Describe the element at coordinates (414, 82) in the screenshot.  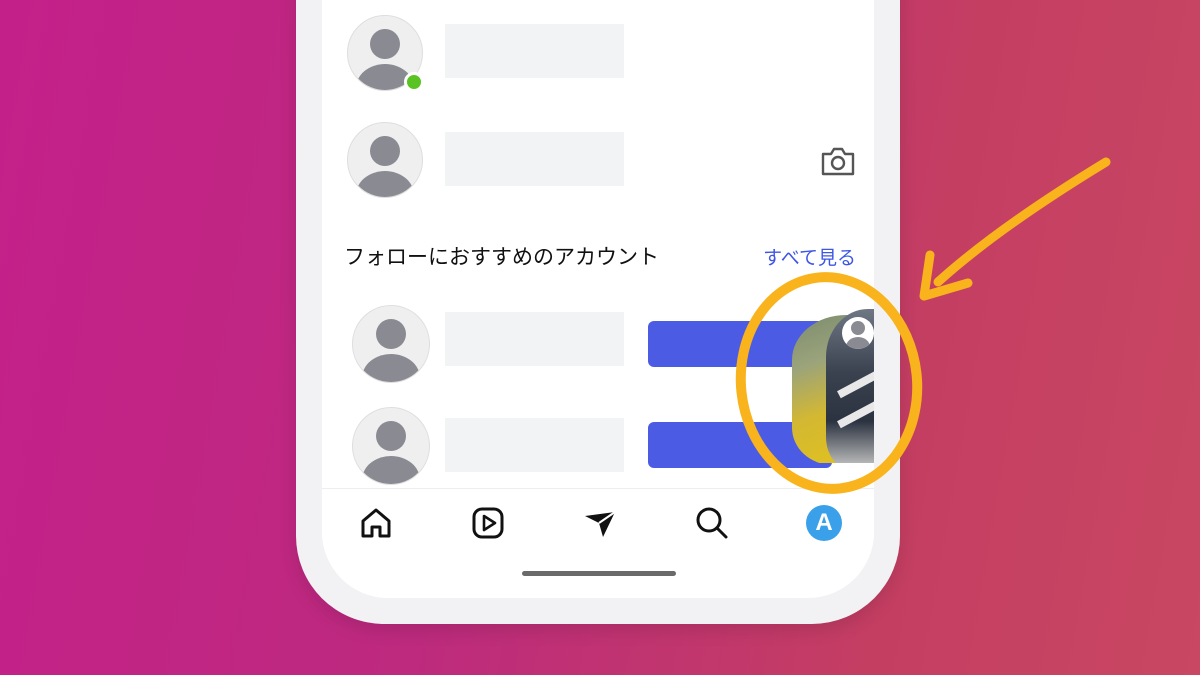
I see `online-status-dot` at that location.